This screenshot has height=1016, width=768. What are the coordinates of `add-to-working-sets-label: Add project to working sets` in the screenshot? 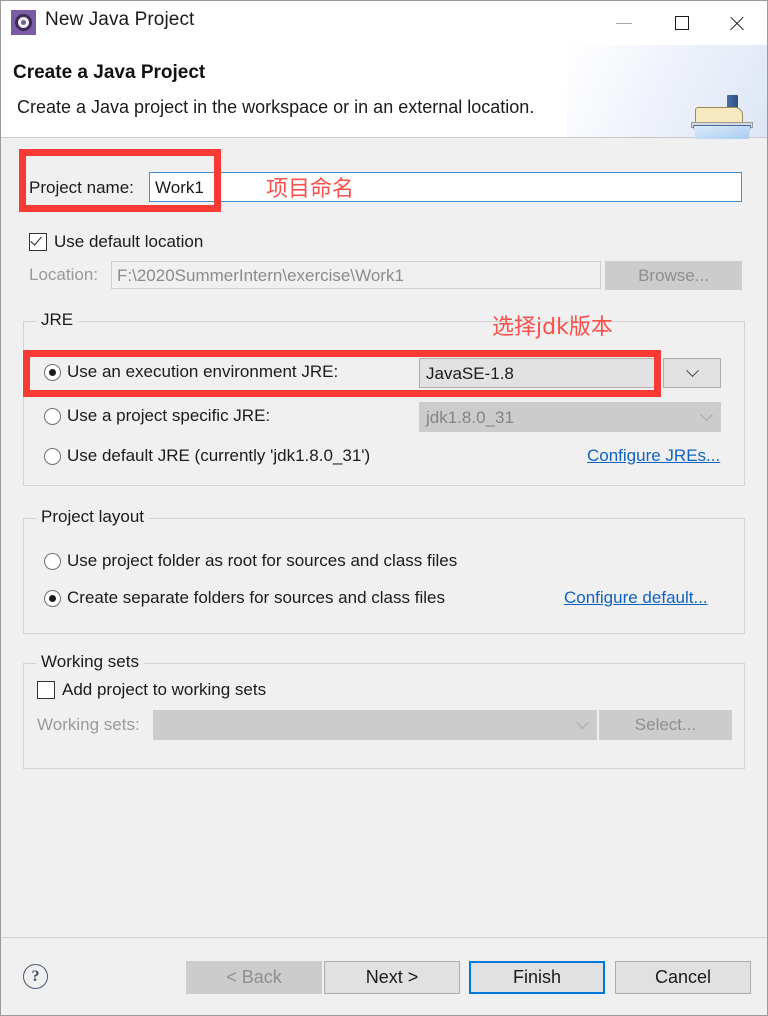 It's located at (164, 689).